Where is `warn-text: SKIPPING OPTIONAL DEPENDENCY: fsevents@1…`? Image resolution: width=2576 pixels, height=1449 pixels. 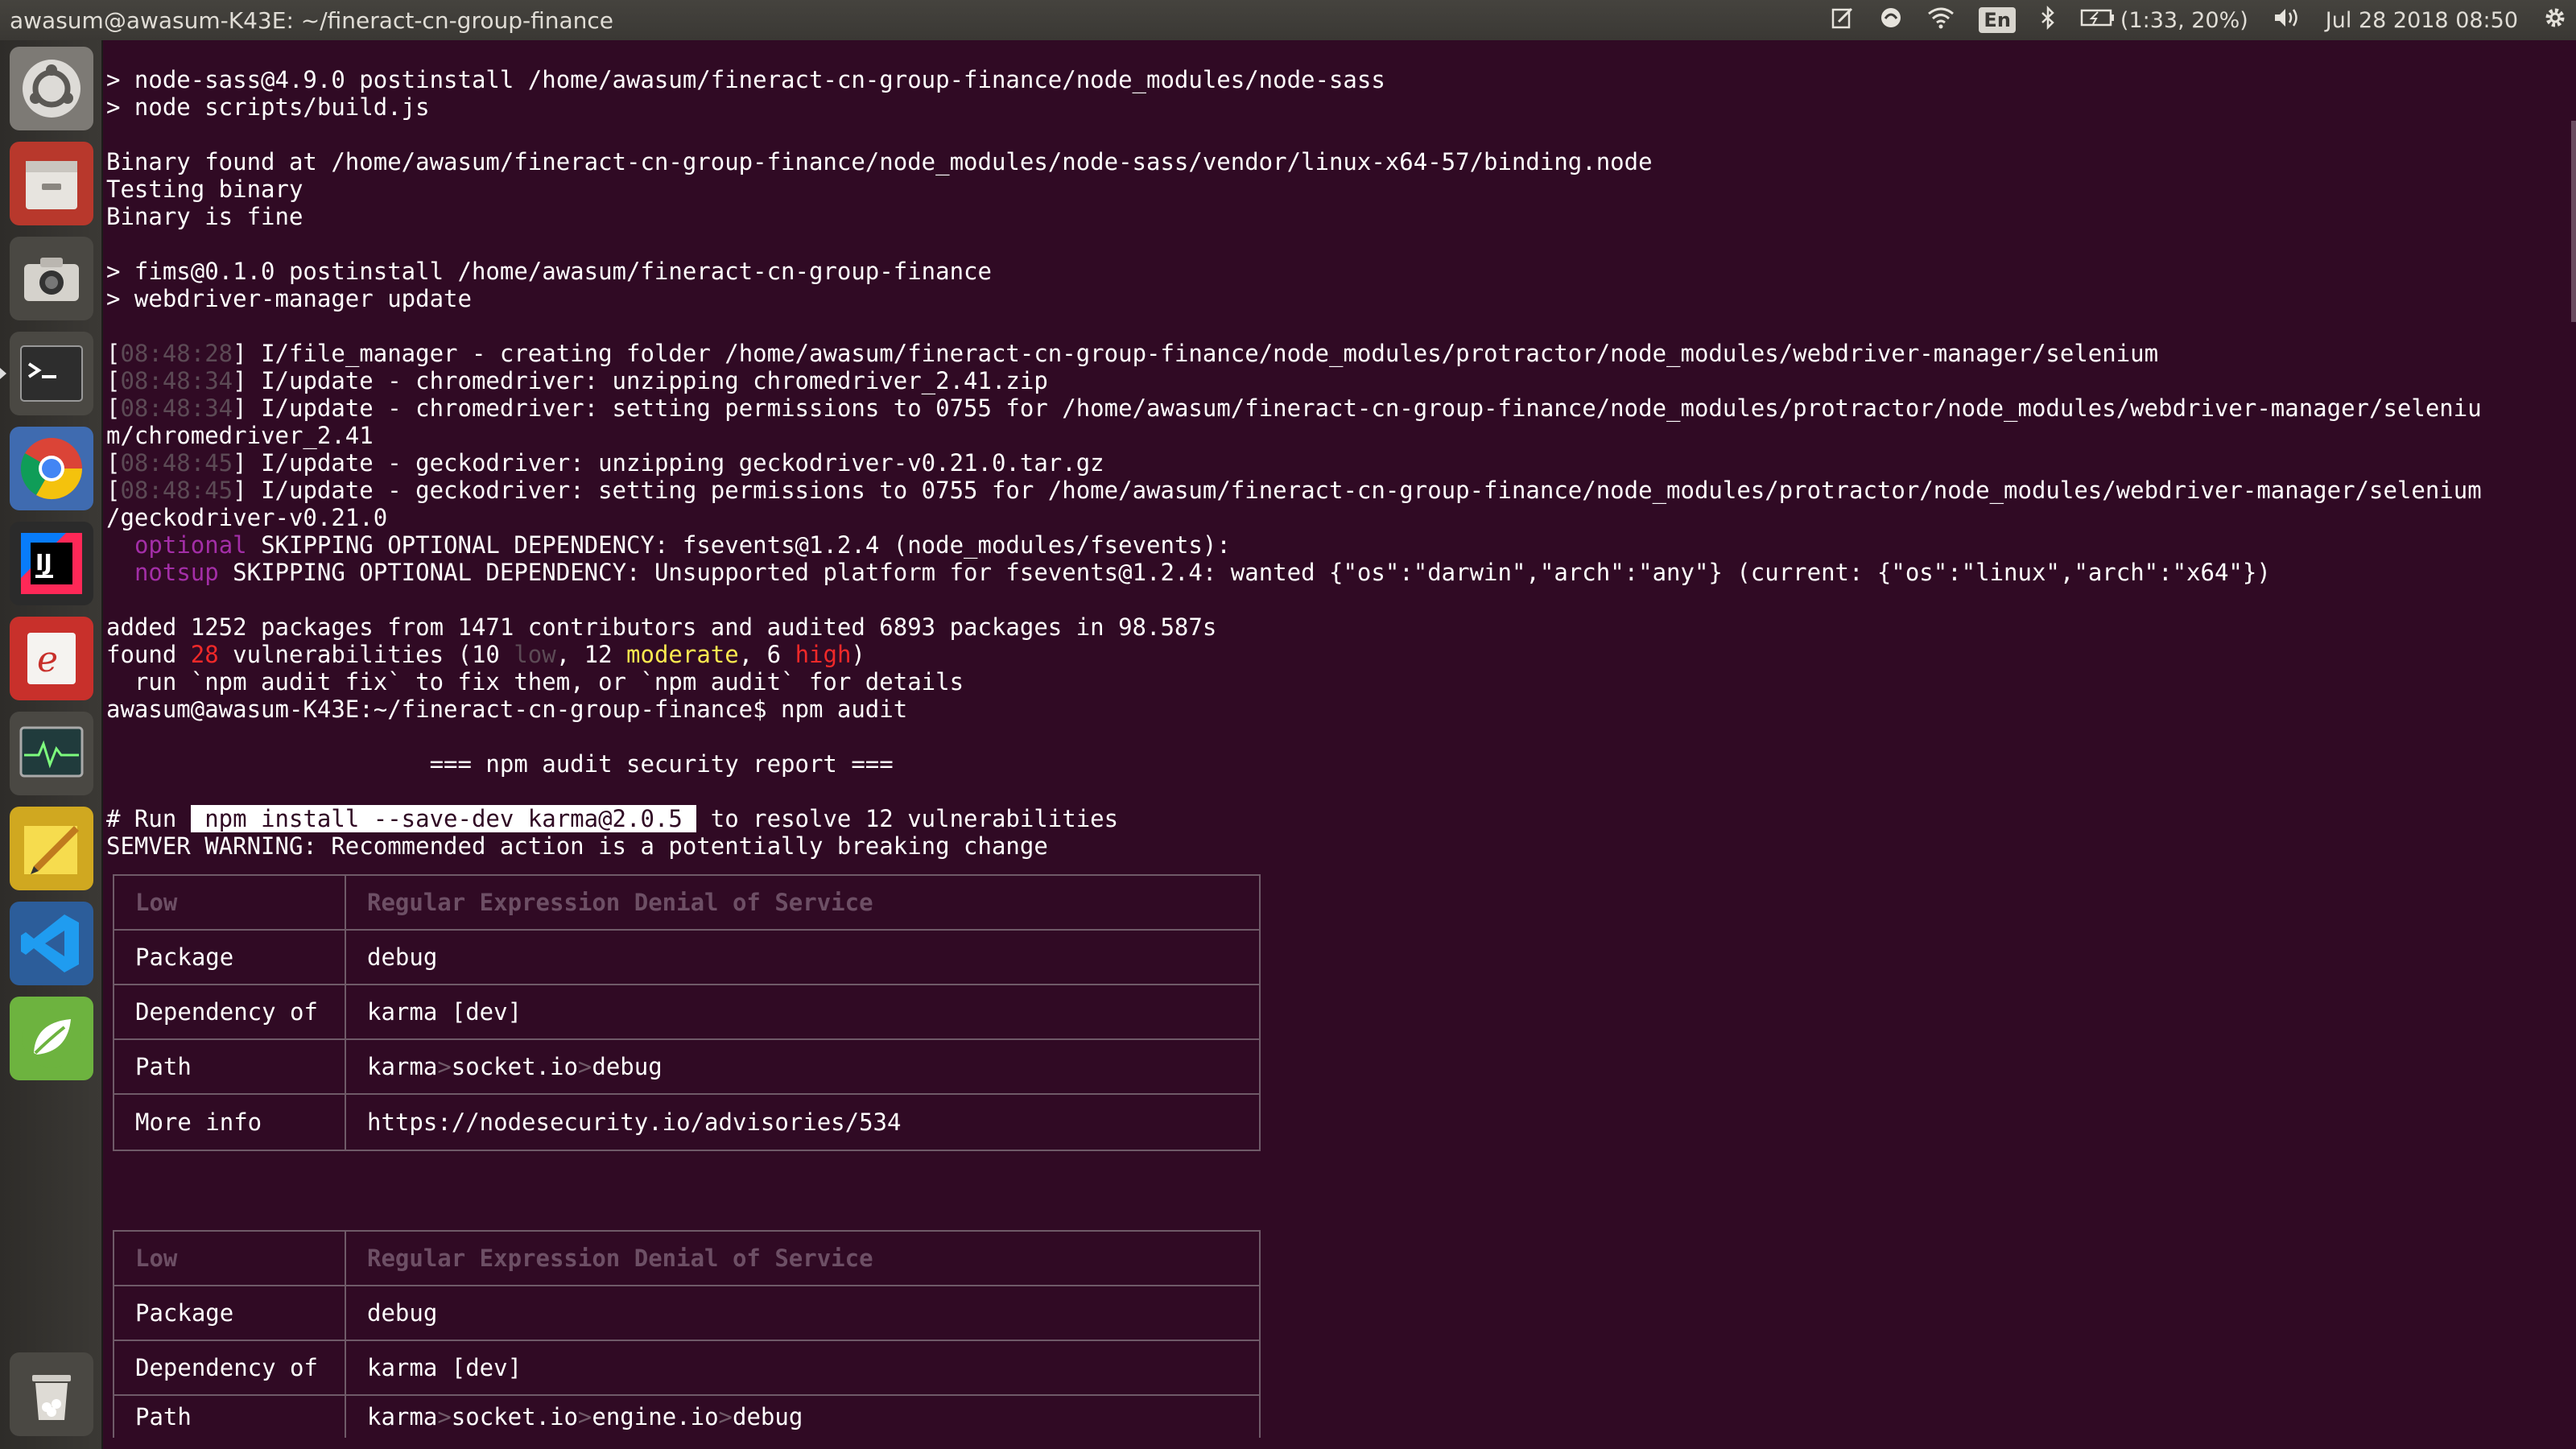 warn-text: SKIPPING OPTIONAL DEPENDENCY: fsevents@1… is located at coordinates (738, 545).